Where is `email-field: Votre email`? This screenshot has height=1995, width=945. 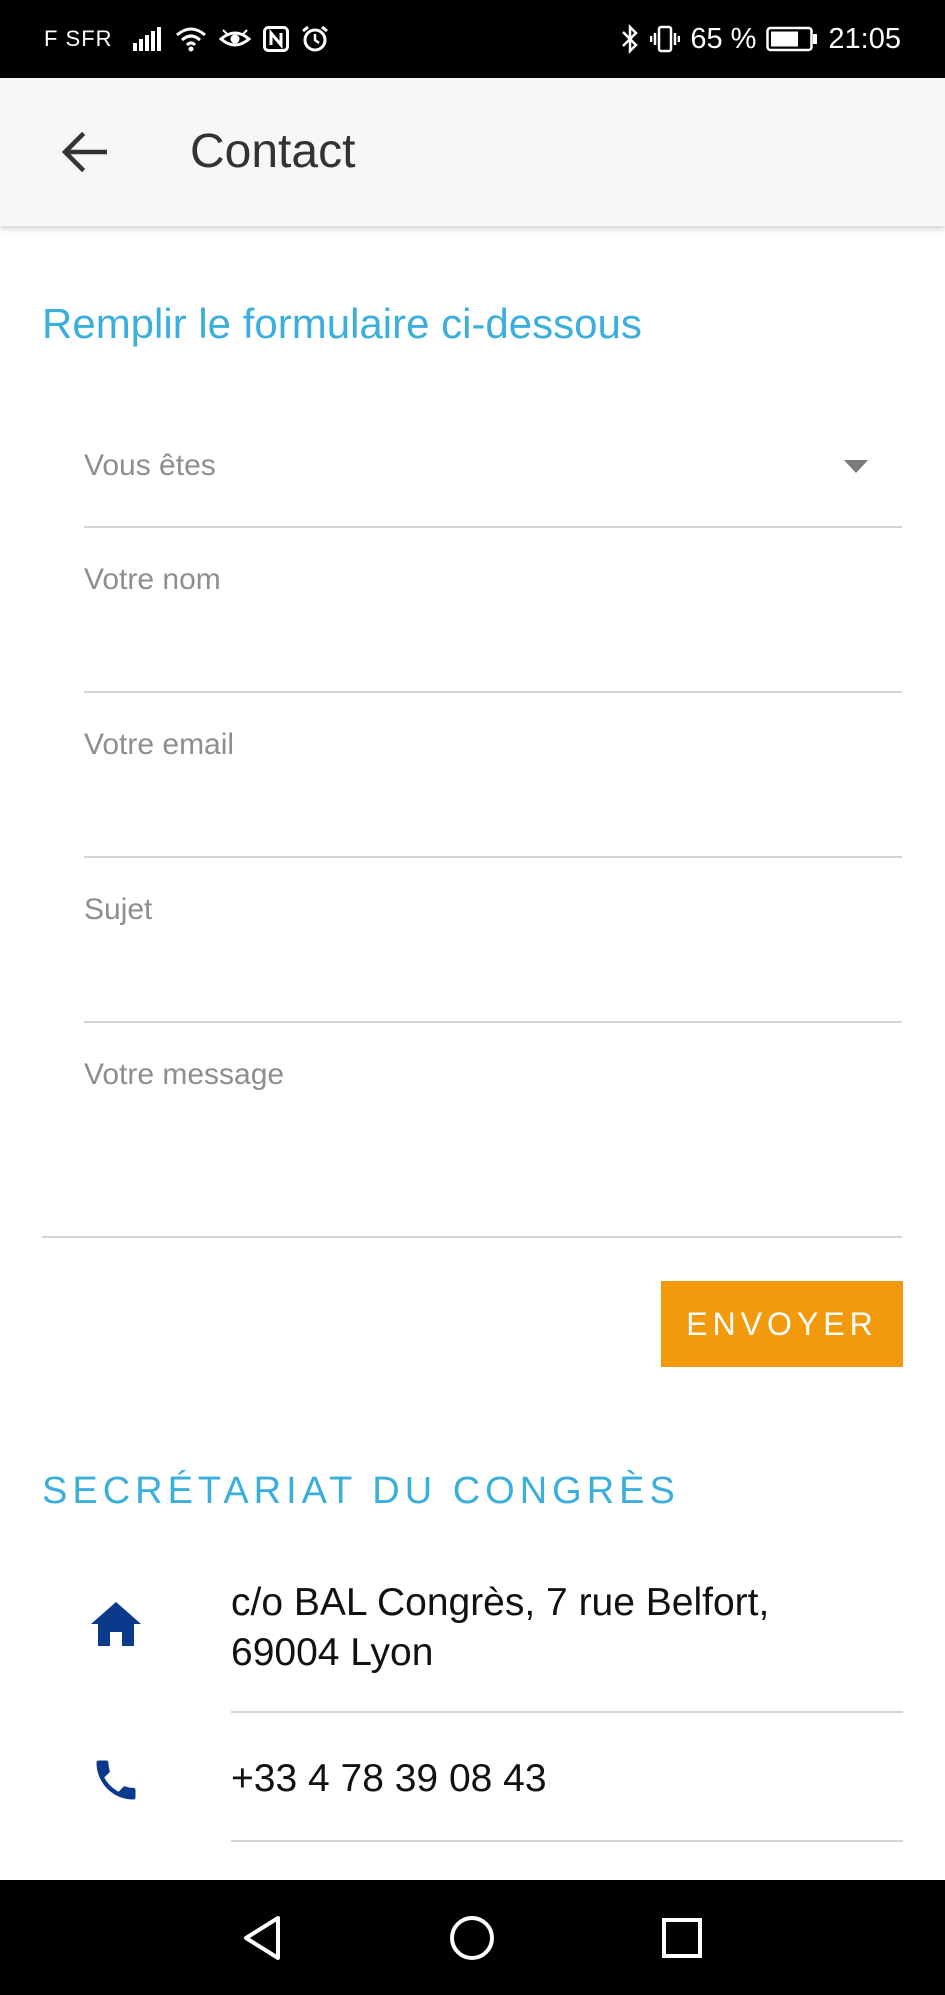 email-field: Votre email is located at coordinates (493, 775).